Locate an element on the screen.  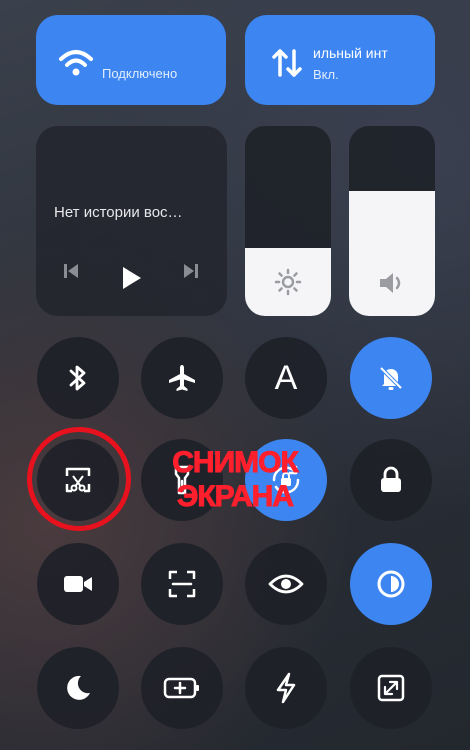
battery-saver-toggle is located at coordinates (182, 688).